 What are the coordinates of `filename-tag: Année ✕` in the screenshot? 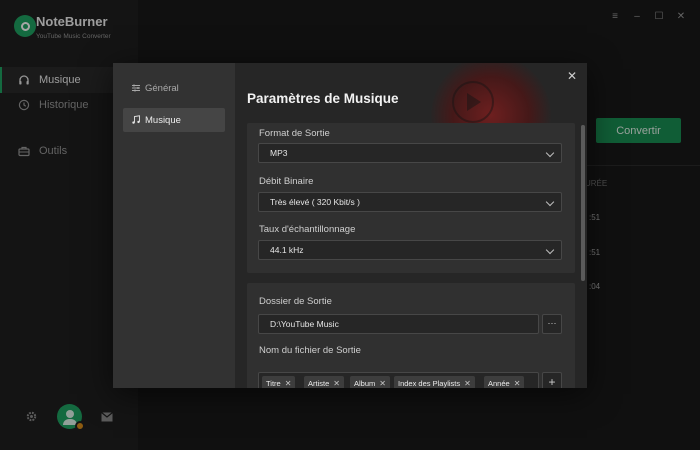 It's located at (504, 382).